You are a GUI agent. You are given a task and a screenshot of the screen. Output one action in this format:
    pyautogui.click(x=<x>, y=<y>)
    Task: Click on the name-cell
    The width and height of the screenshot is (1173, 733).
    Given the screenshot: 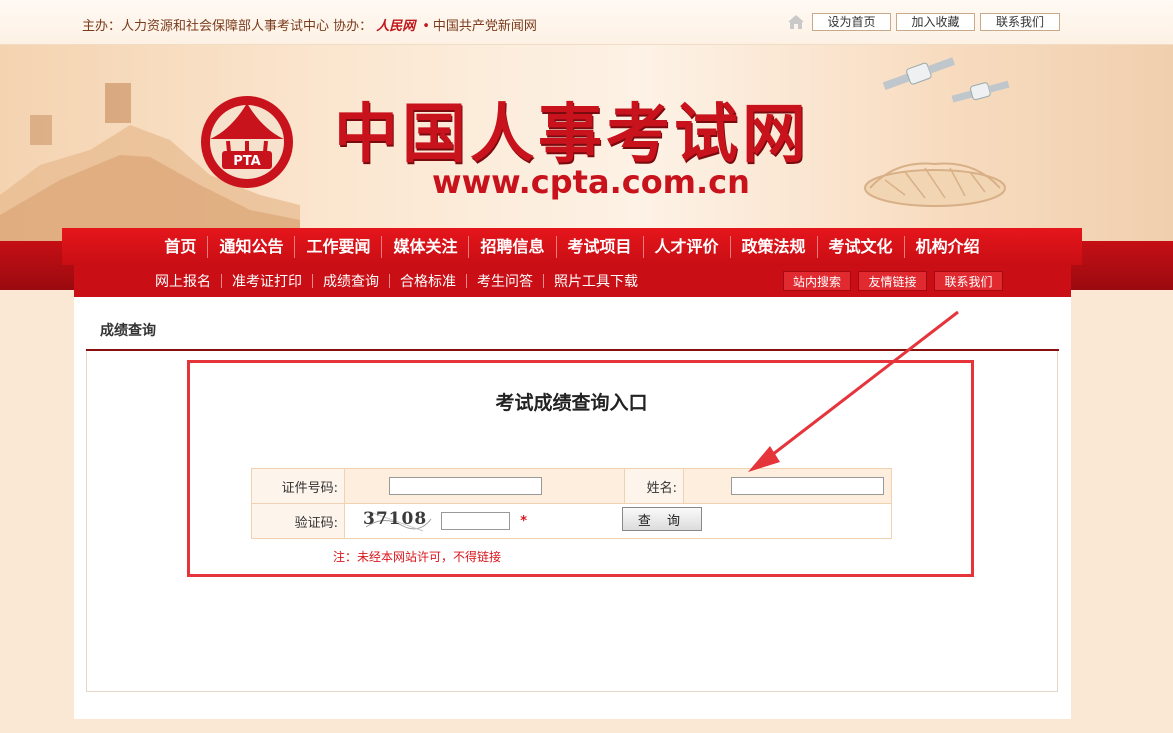 What is the action you would take?
    pyautogui.click(x=787, y=486)
    